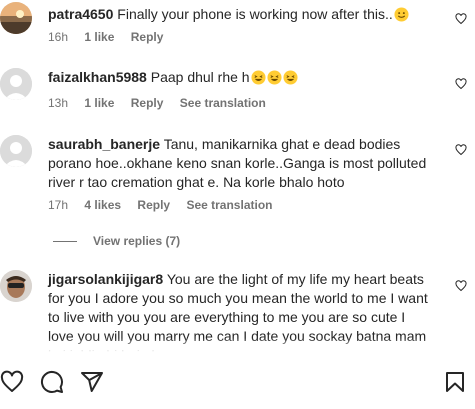 This screenshot has width=475, height=409. Describe the element at coordinates (80, 14) in the screenshot. I see `comment-username: patra4650` at that location.